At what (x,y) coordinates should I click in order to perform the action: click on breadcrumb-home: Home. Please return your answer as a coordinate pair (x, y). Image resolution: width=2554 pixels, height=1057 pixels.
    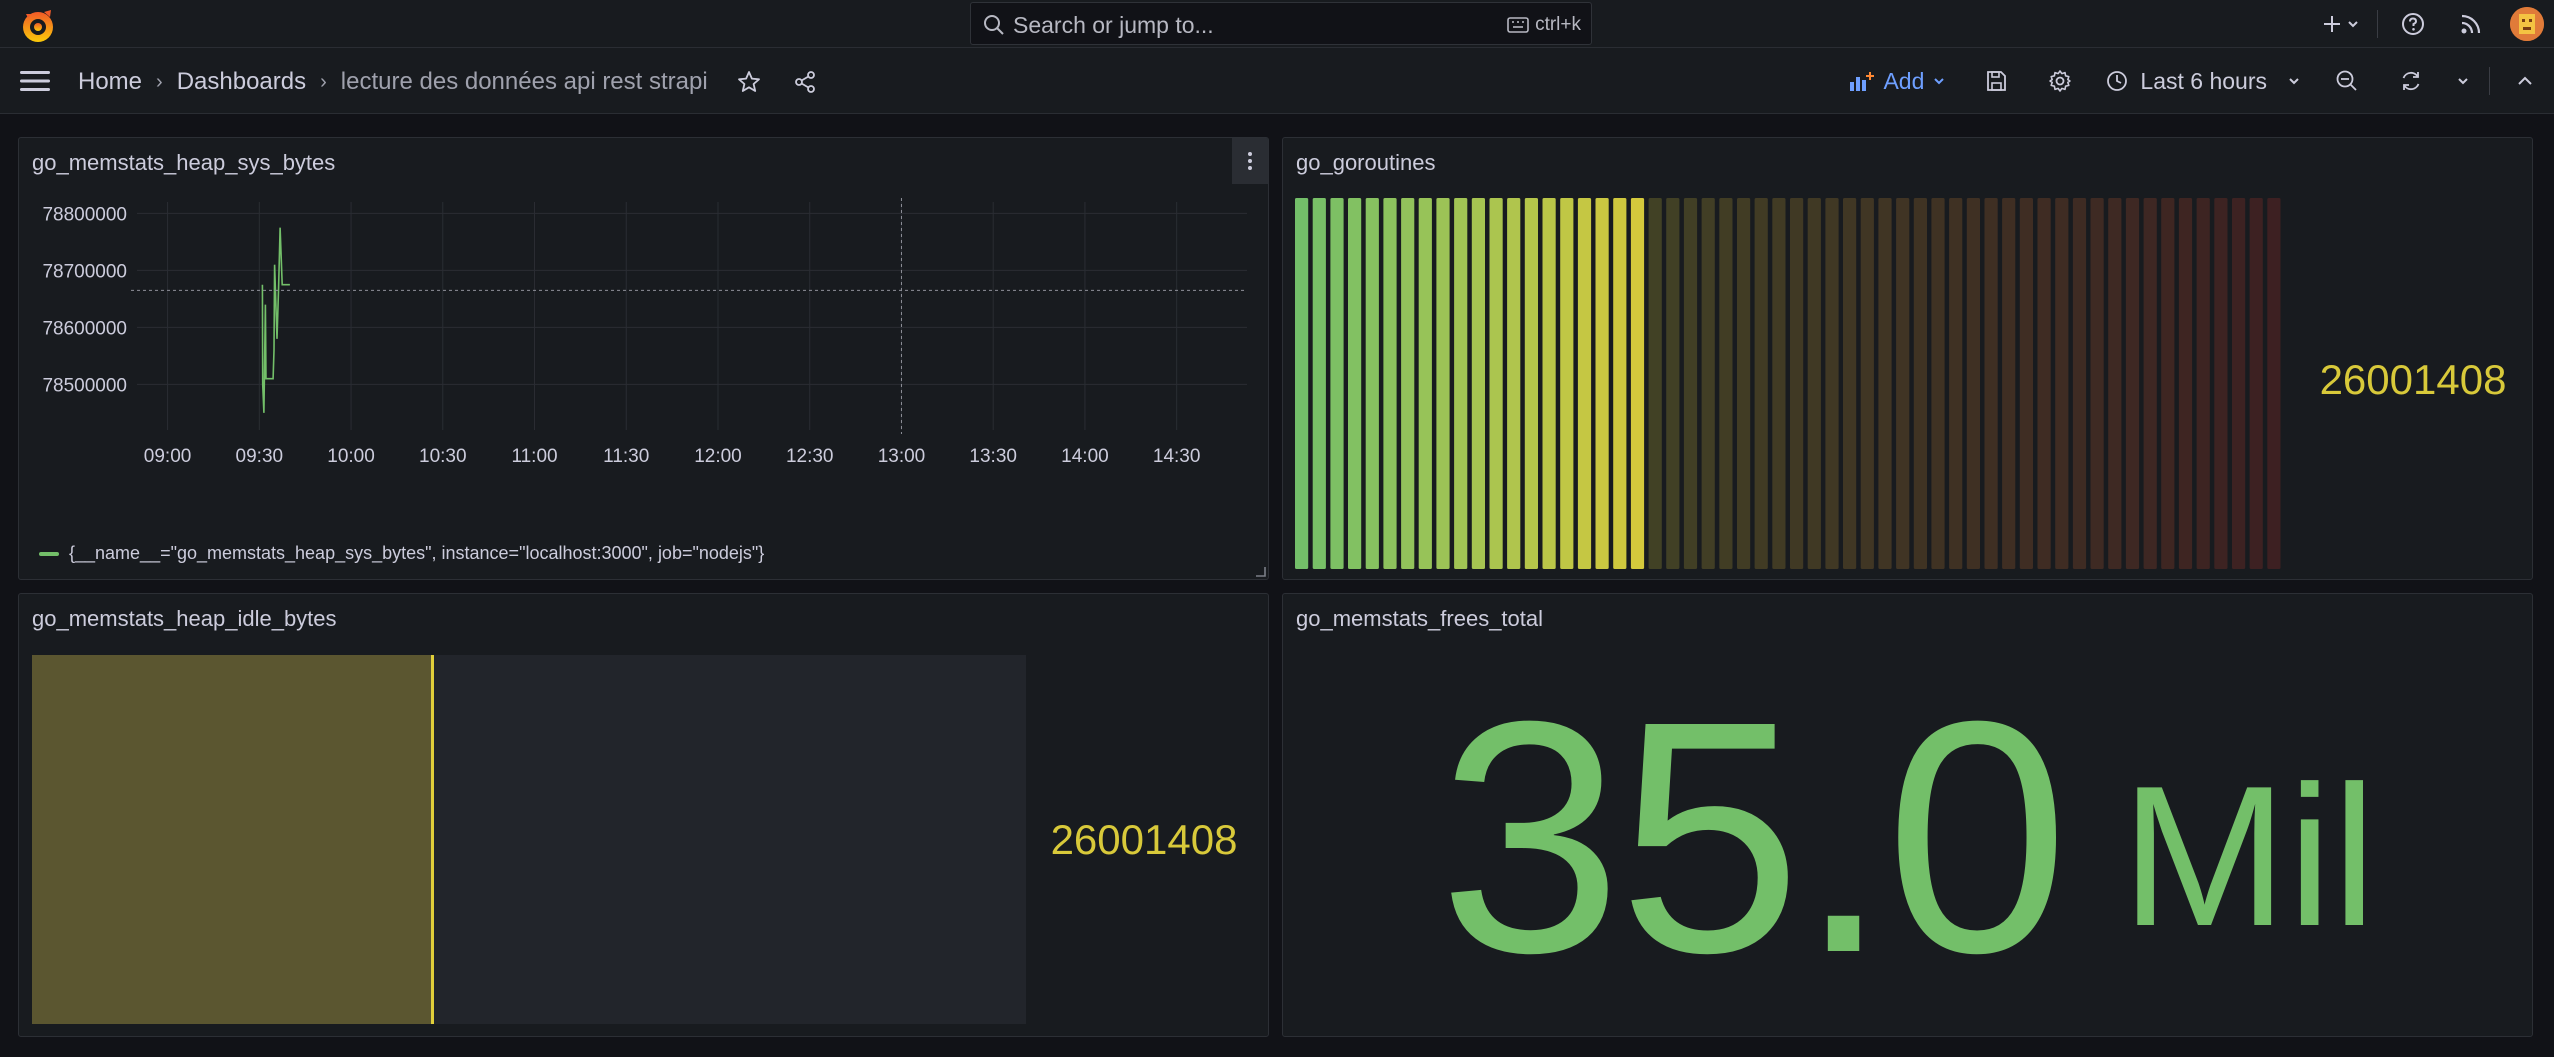
    Looking at the image, I should click on (110, 82).